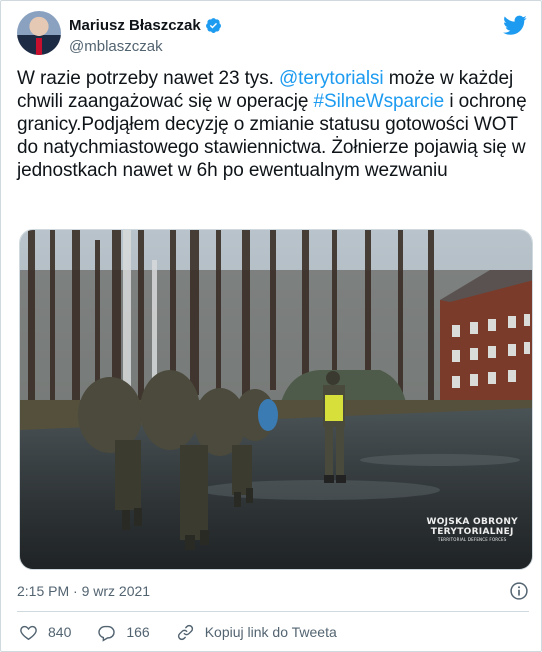 The width and height of the screenshot is (542, 652). Describe the element at coordinates (519, 591) in the screenshot. I see `info-icon` at that location.